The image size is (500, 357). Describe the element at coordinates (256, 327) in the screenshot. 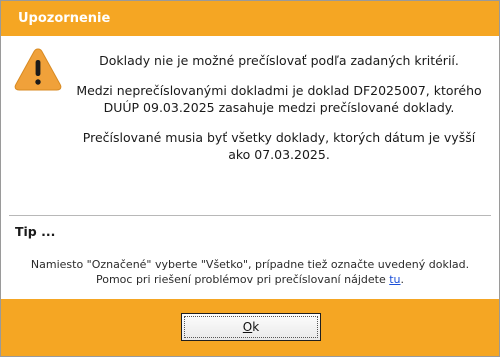

I see `ok-rest: k` at that location.